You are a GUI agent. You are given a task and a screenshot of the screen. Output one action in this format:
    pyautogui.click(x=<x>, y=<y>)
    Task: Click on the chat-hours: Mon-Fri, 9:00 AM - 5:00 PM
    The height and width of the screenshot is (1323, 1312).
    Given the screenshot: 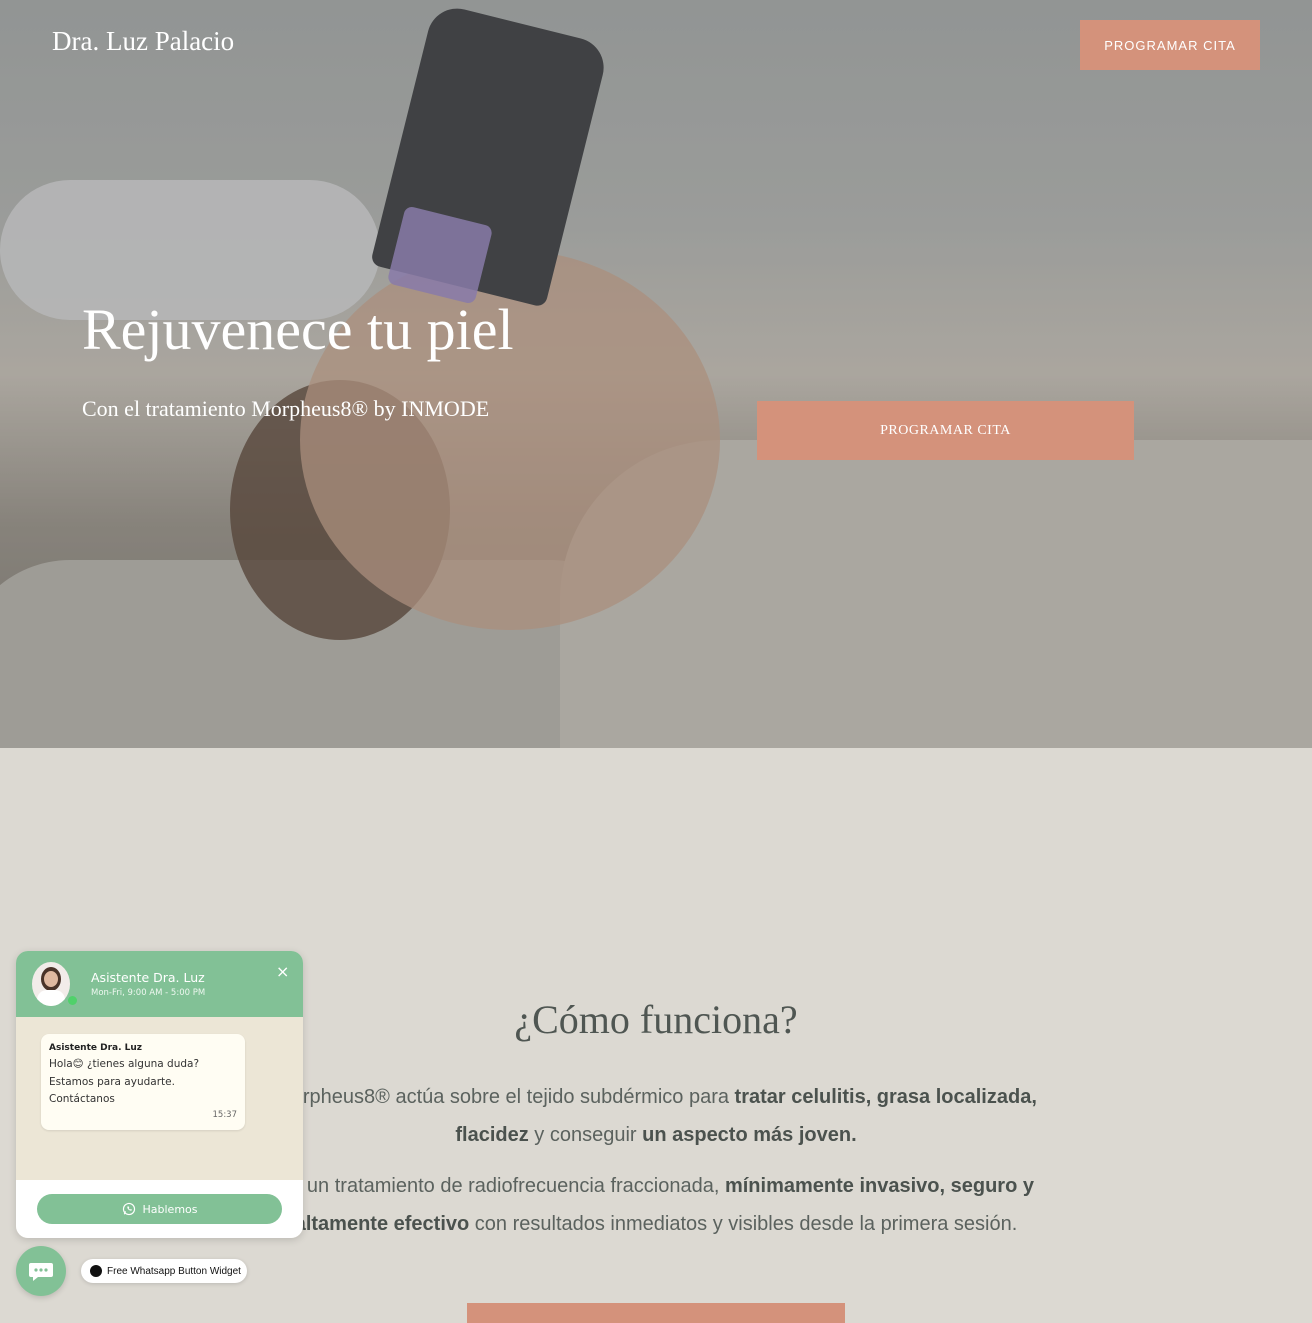 What is the action you would take?
    pyautogui.click(x=148, y=993)
    